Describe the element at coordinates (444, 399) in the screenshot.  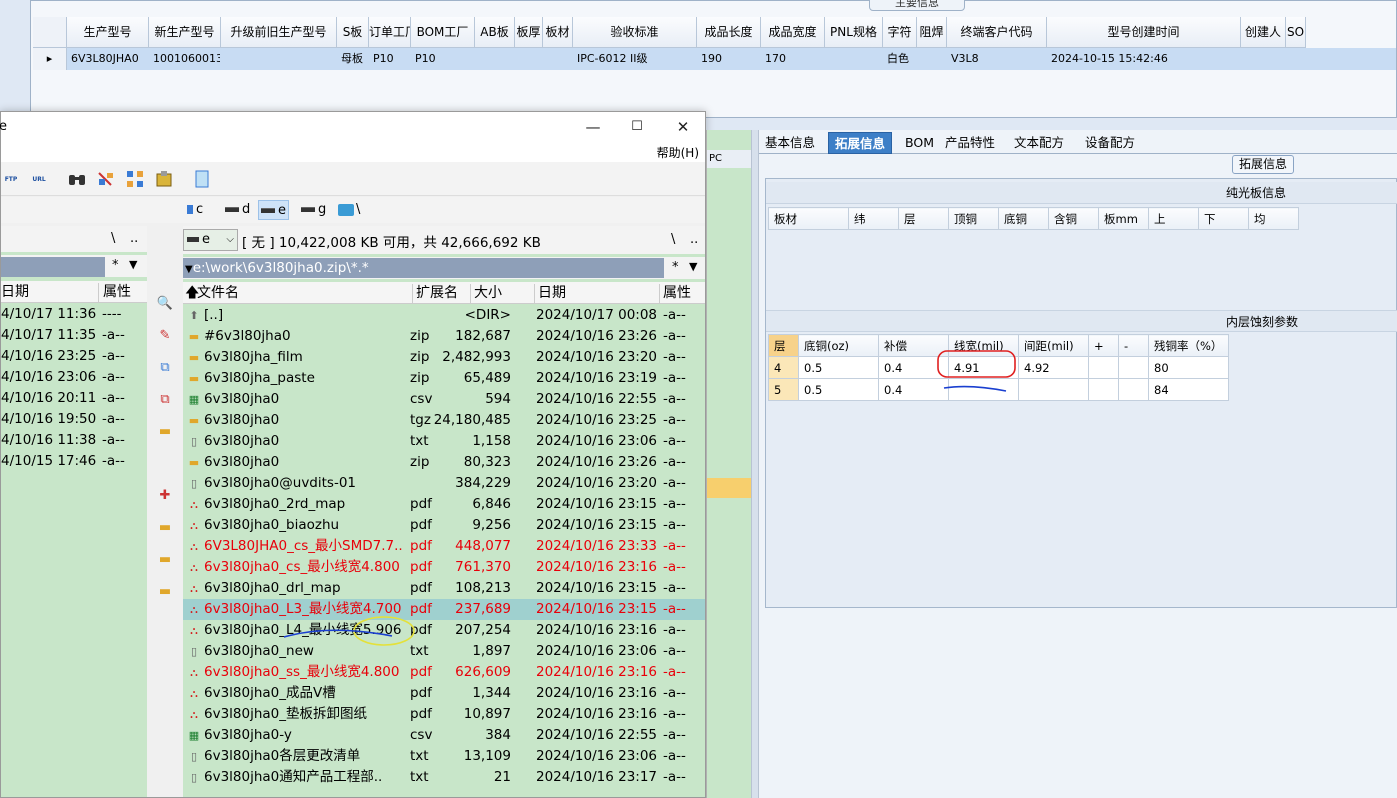
I see `file-row: ▦ 6v3l80jha0 csv 594 2024/10/16 22:55 -a--` at that location.